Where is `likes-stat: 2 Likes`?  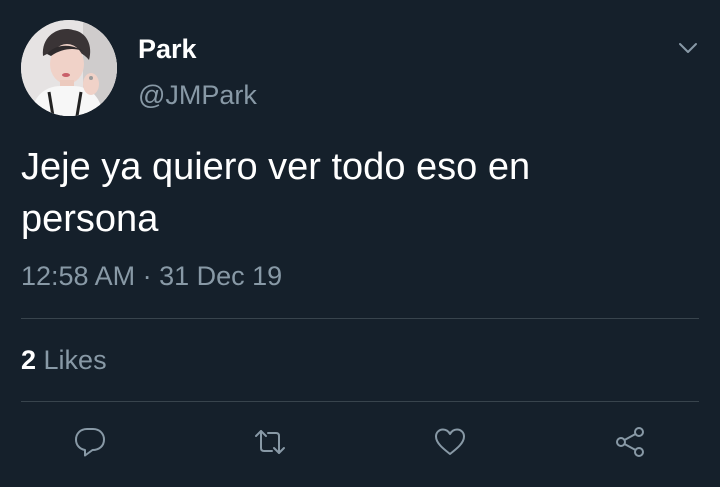
likes-stat: 2 Likes is located at coordinates (64, 360).